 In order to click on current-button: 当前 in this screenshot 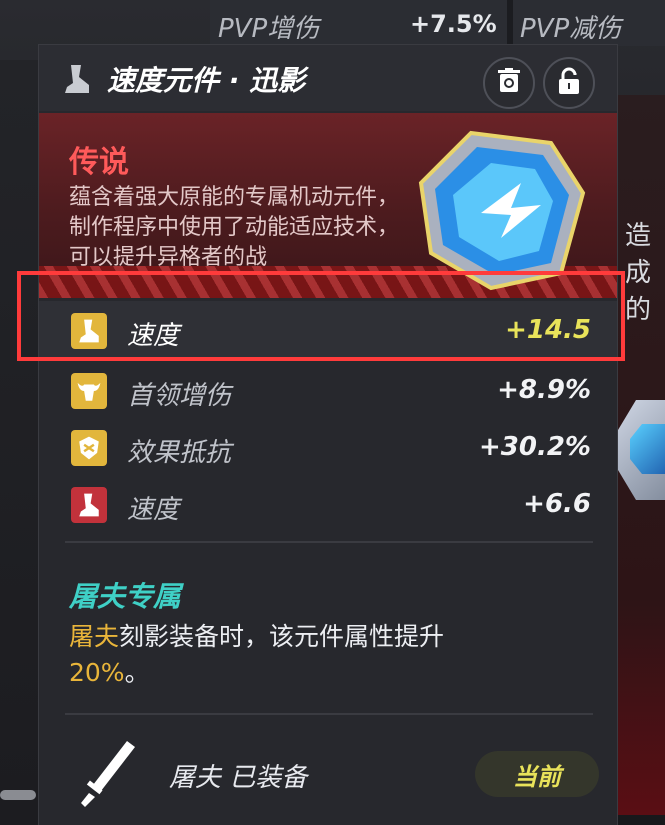, I will do `click(537, 774)`.